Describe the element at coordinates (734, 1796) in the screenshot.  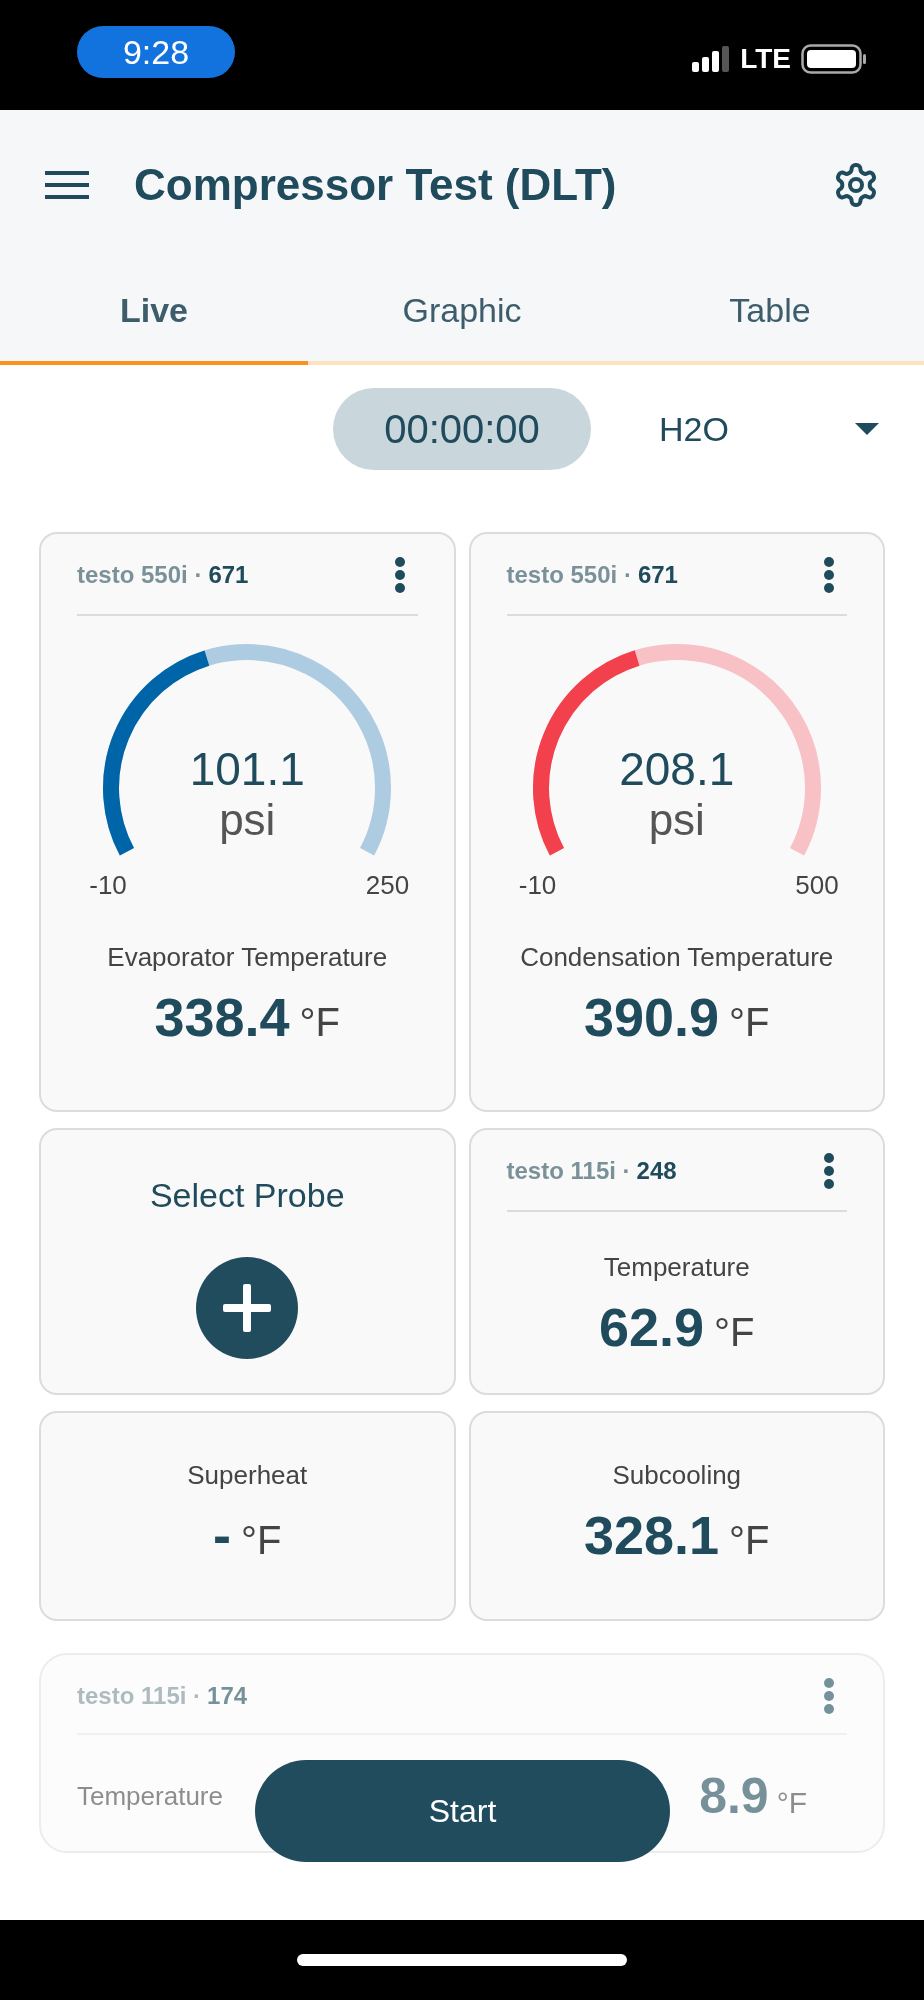
I see `measurement-value: 8.9` at that location.